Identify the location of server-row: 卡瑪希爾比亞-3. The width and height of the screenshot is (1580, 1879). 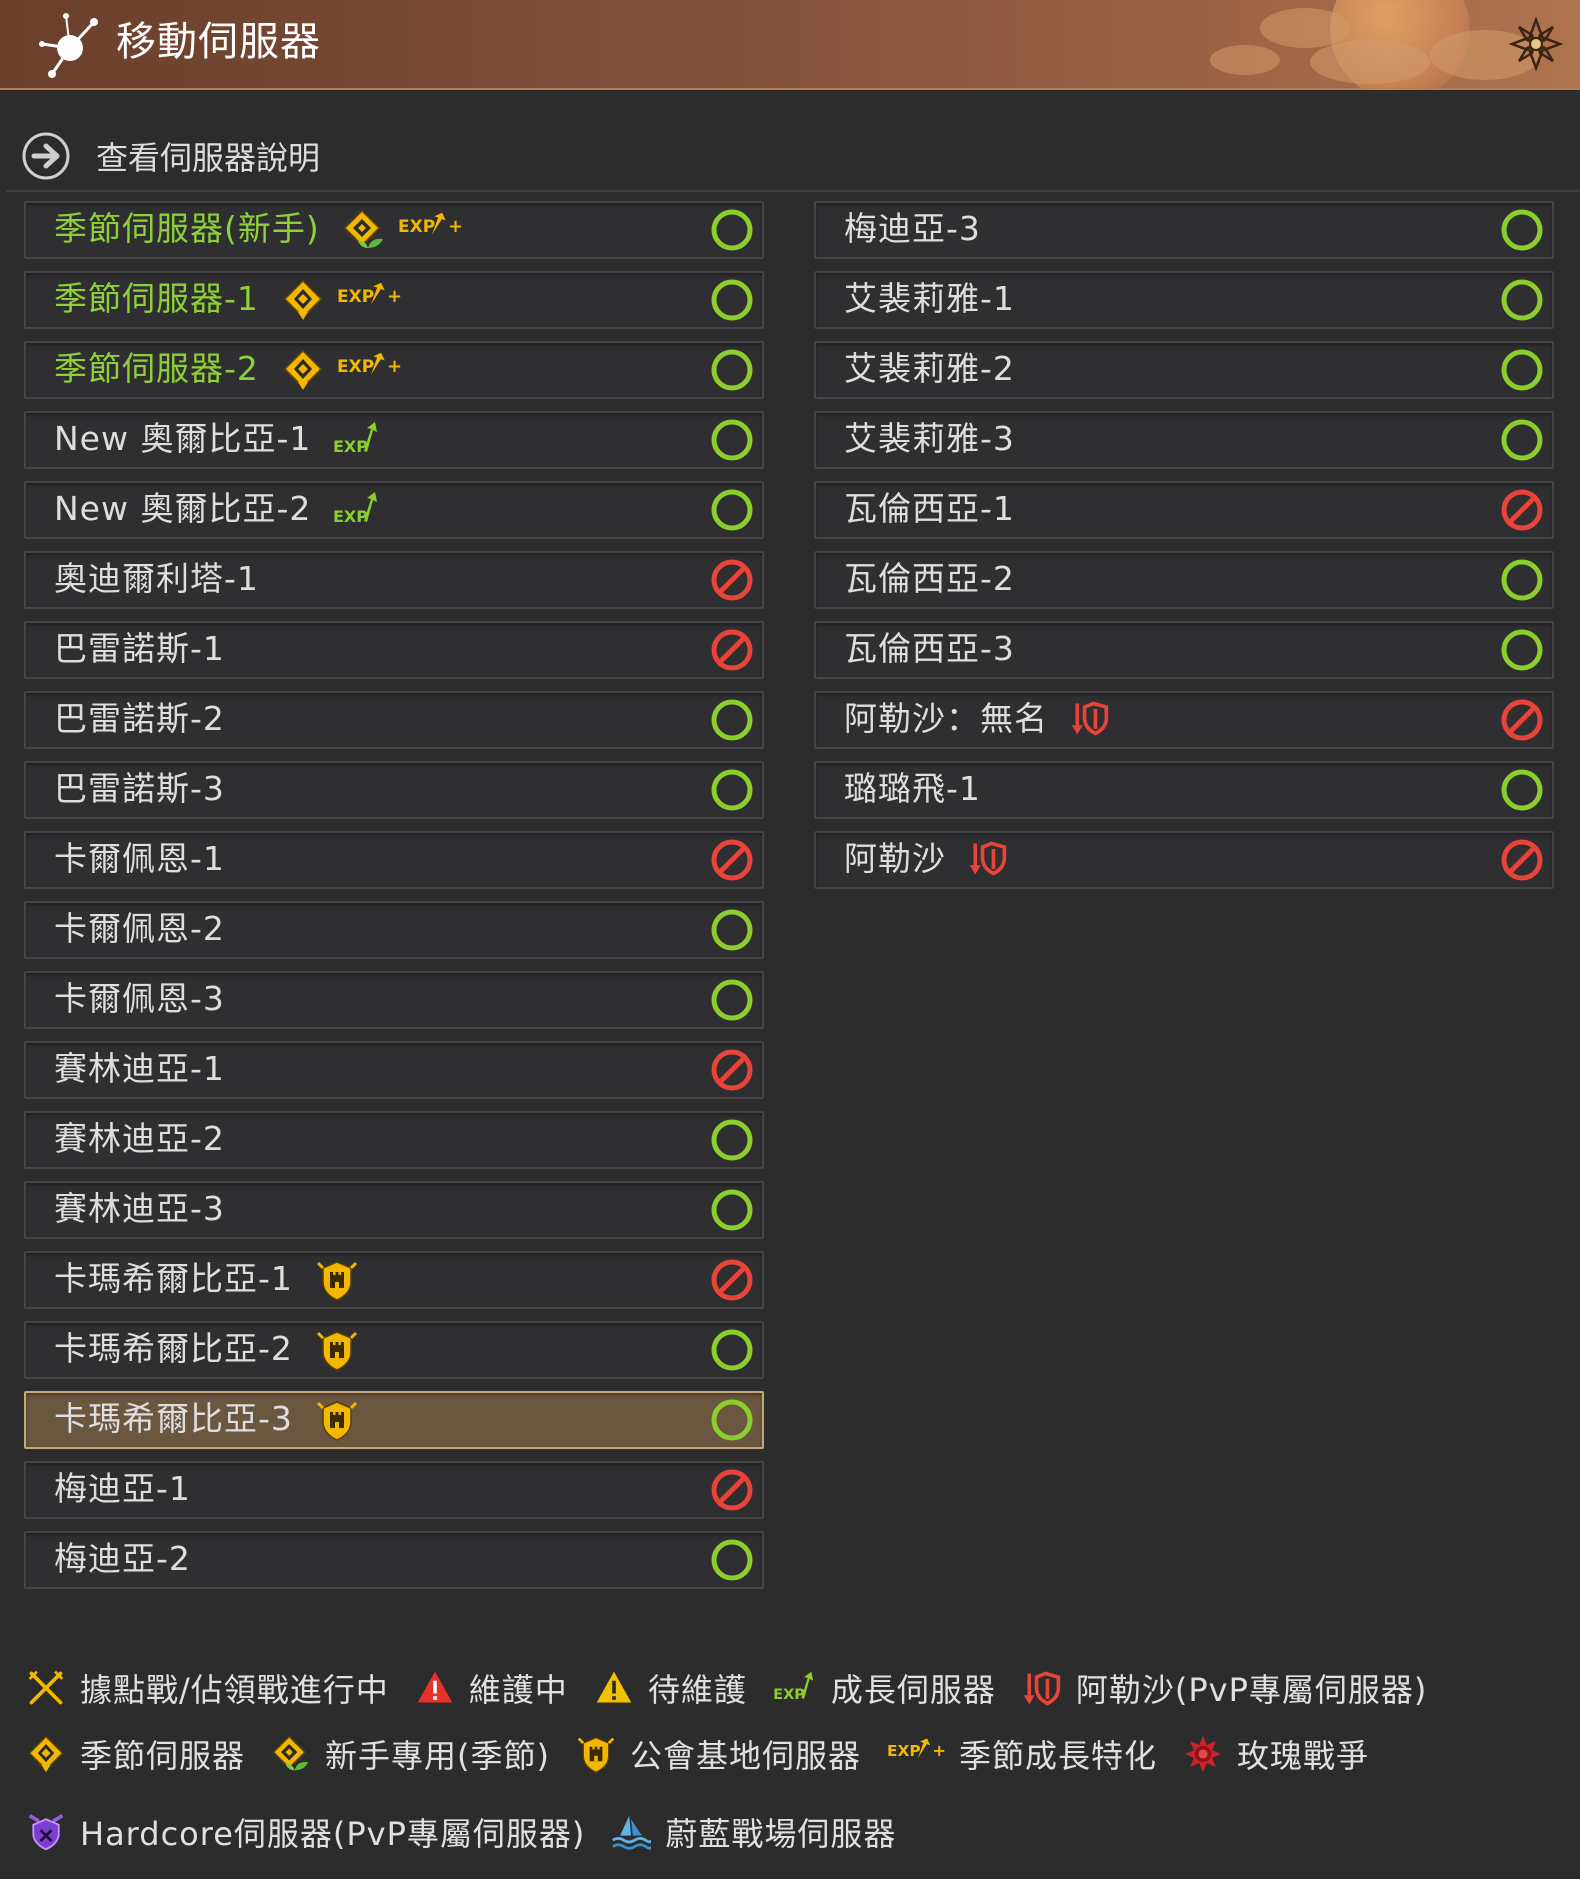
(394, 1420).